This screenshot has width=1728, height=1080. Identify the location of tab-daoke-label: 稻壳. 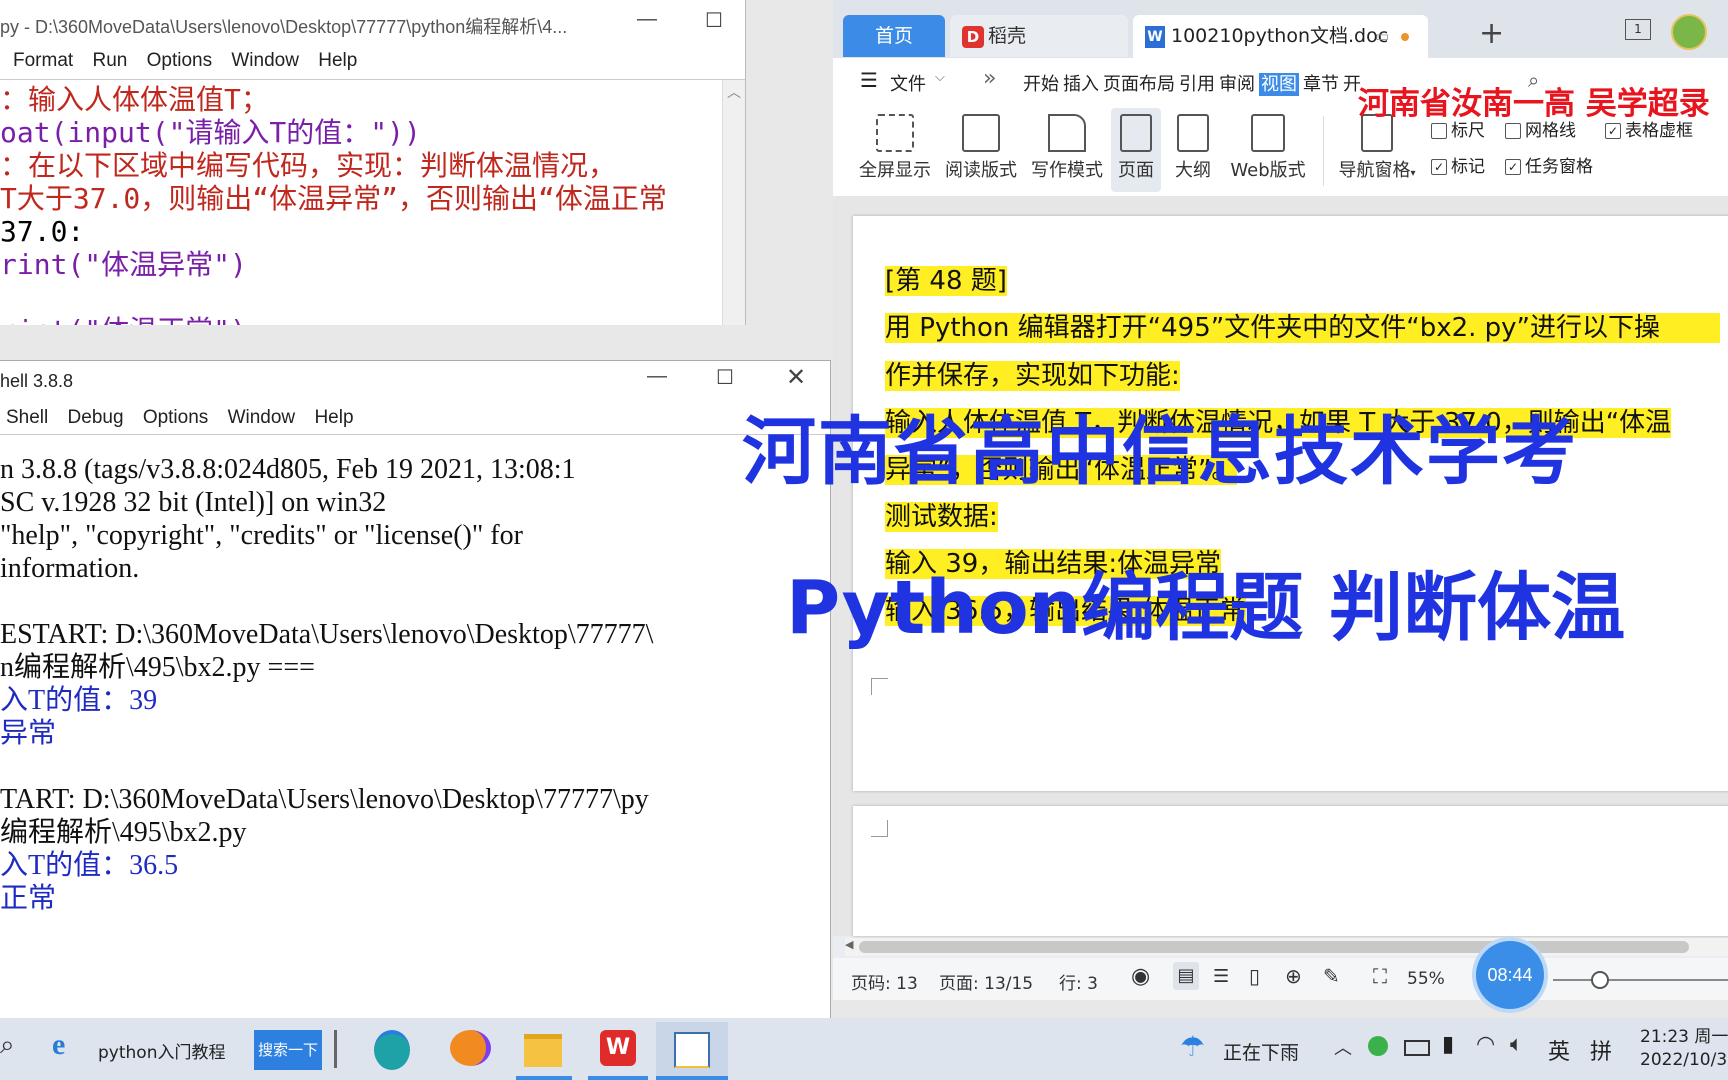
(1007, 36).